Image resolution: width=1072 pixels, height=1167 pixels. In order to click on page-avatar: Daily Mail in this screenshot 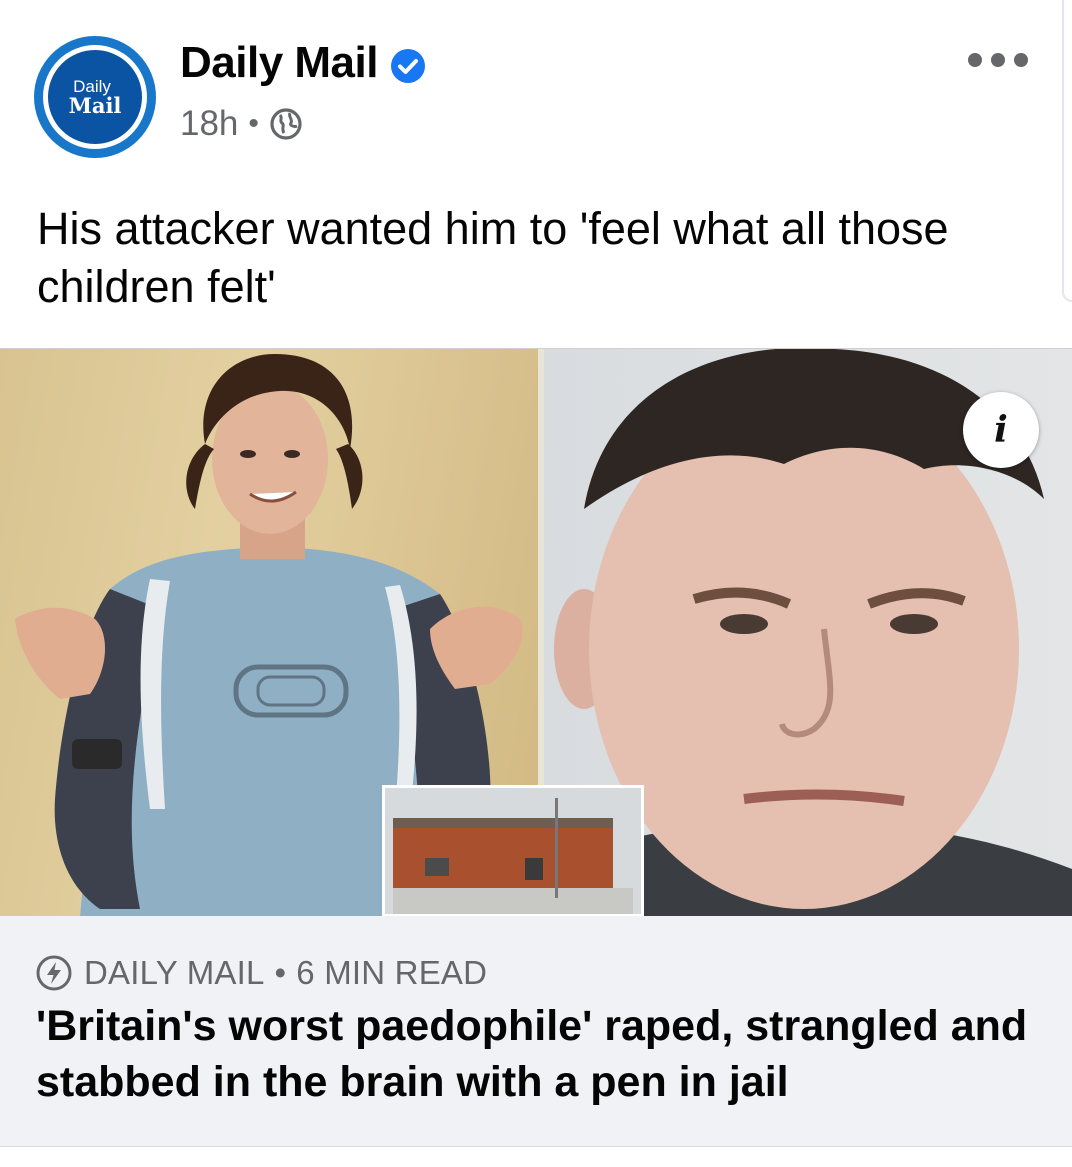, I will do `click(95, 97)`.